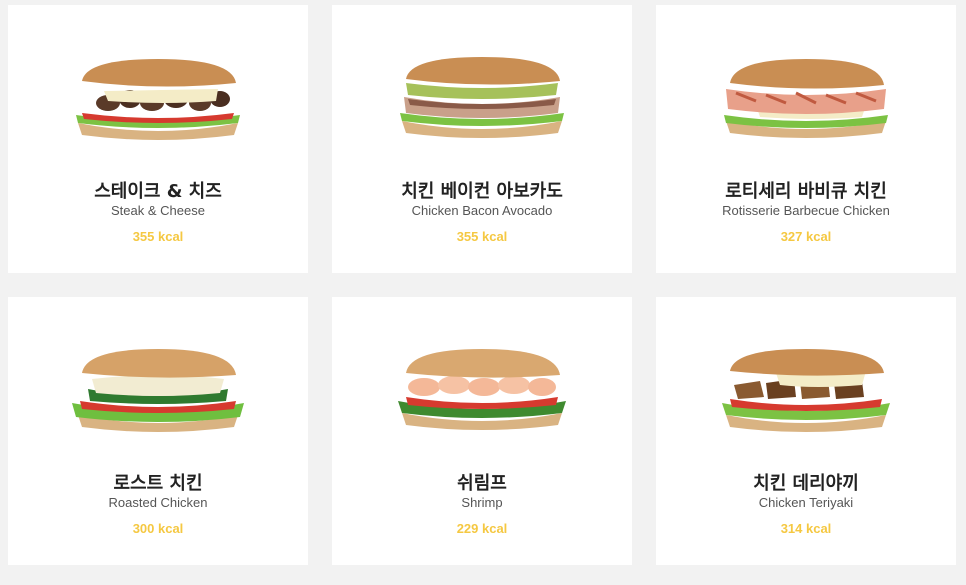 The image size is (966, 585). Describe the element at coordinates (158, 99) in the screenshot. I see `steak-cheese-sandwich-icon` at that location.